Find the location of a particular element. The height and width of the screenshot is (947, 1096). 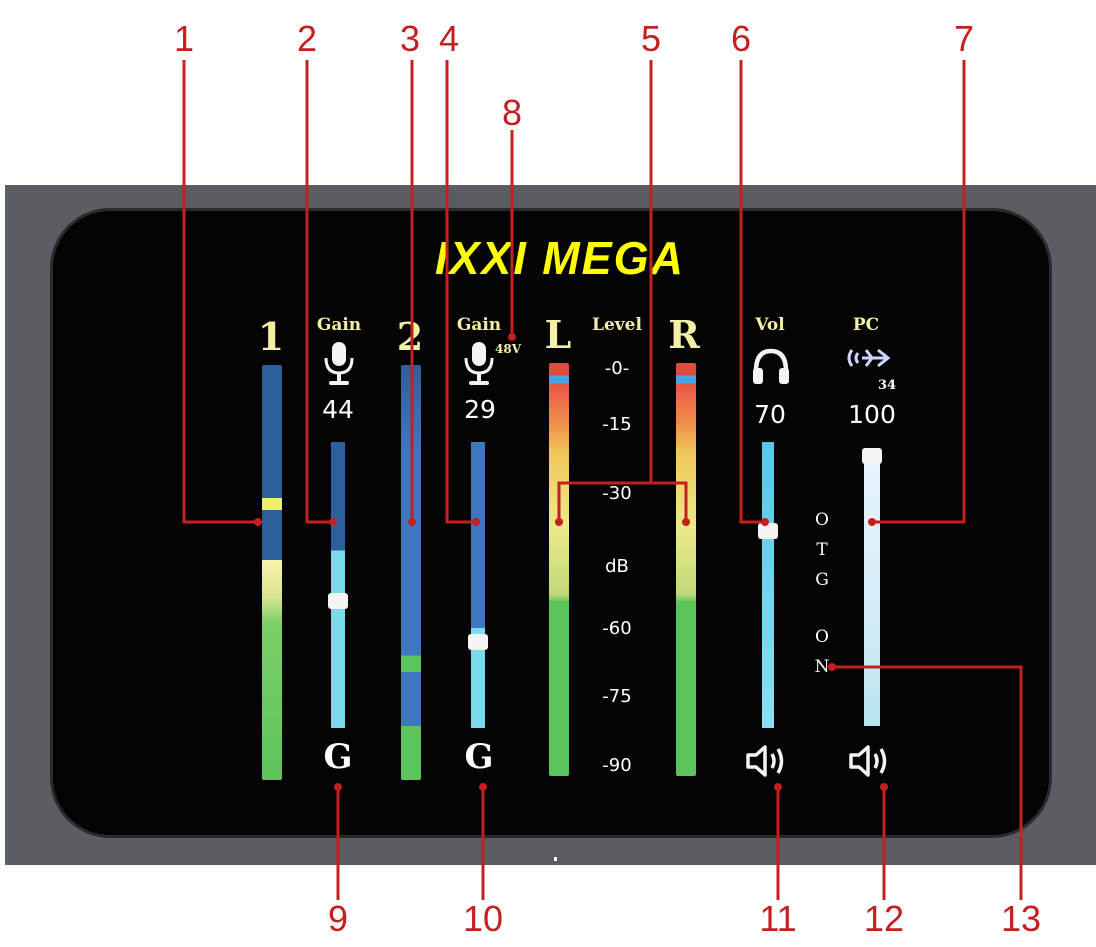

right-level-meter is located at coordinates (686, 569).